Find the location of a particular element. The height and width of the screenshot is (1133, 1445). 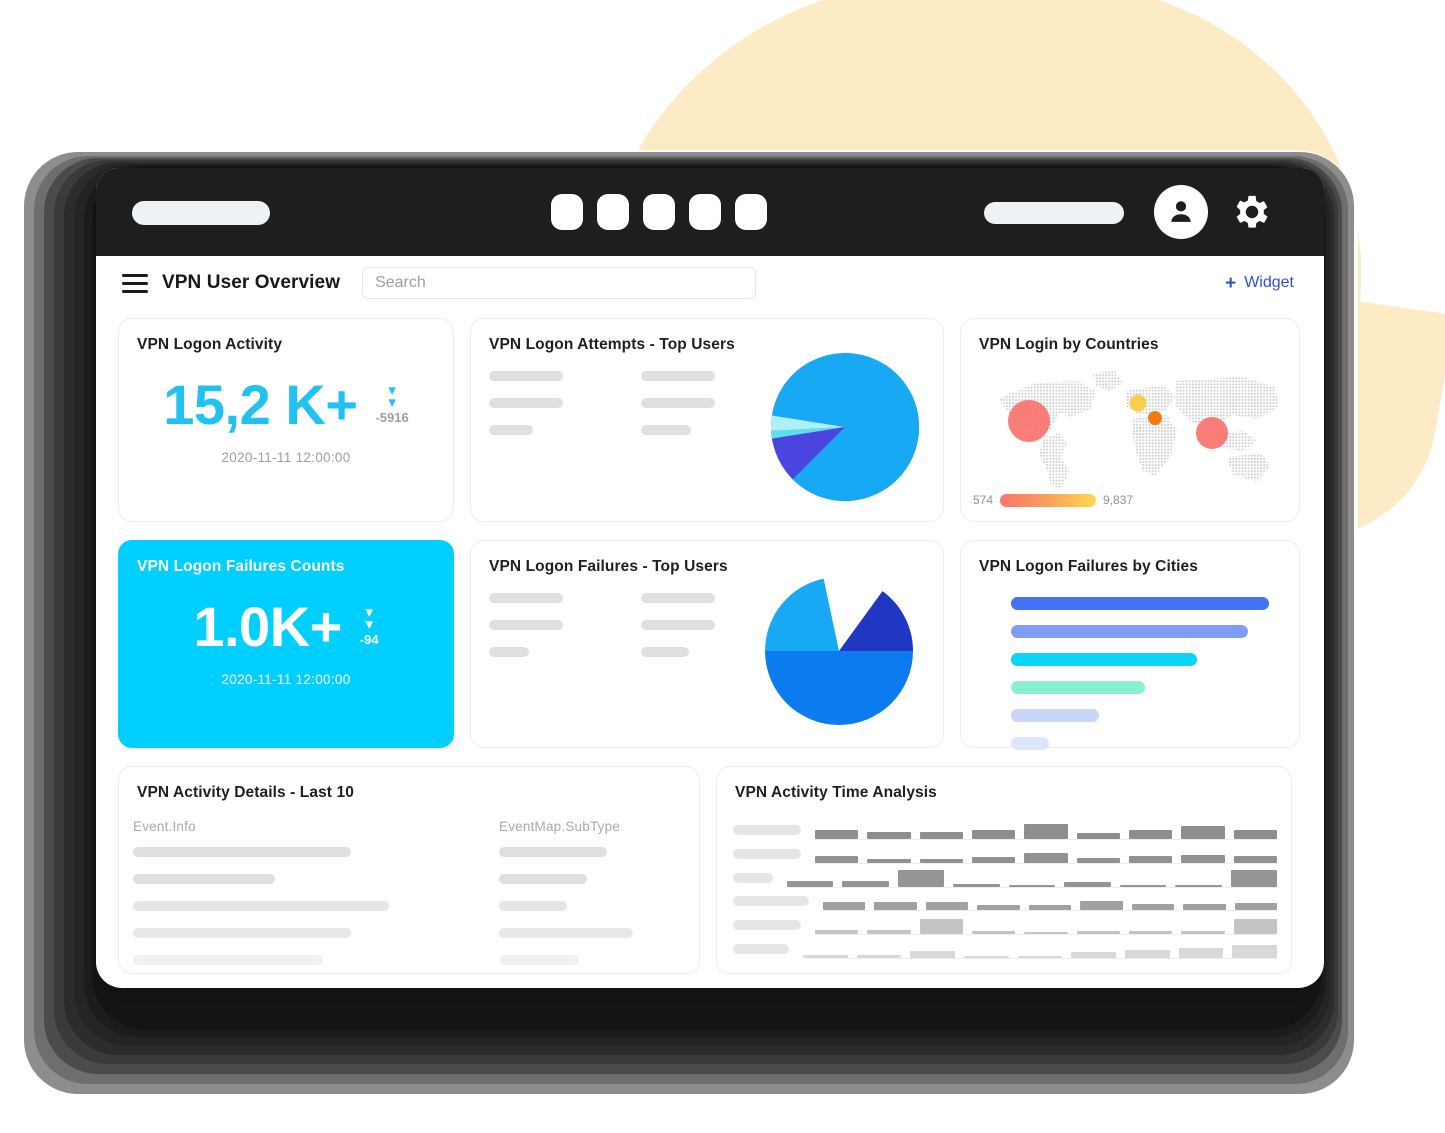

card-vpn-logon-failures-top-users: VPN Logon Failures - Top Users is located at coordinates (707, 644).